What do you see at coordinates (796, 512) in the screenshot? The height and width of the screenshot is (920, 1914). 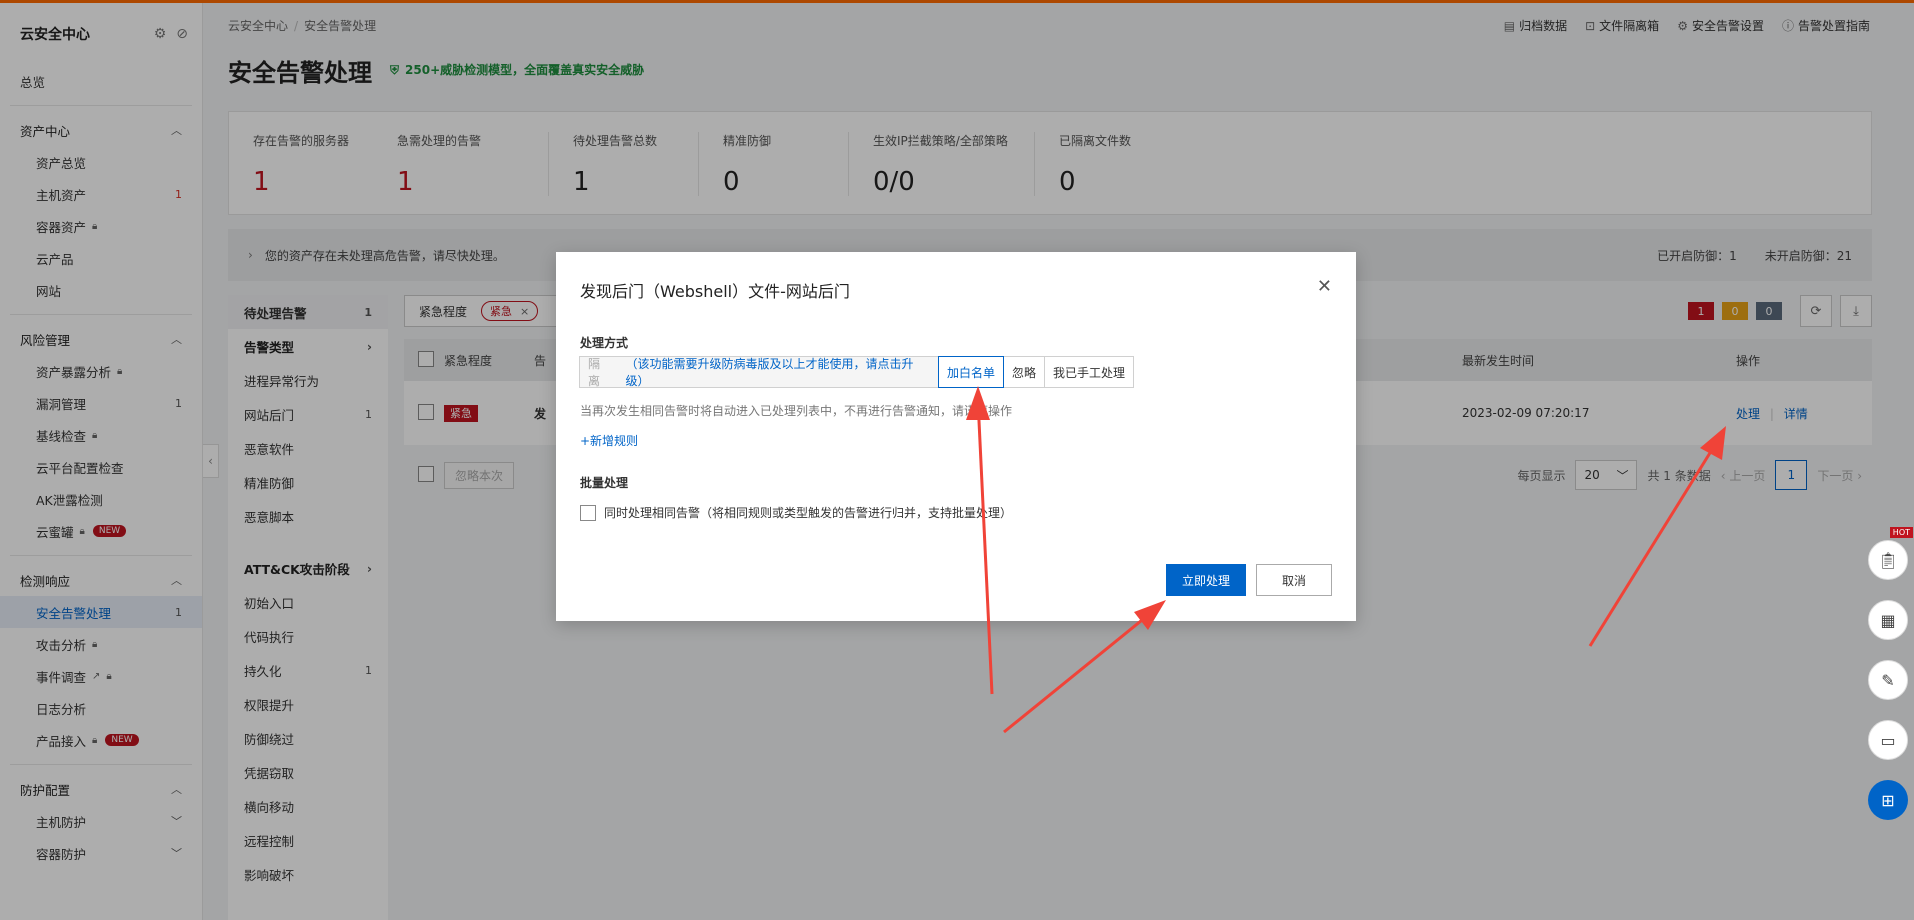 I see `batch-option: 同时处理相同告警（将相同规则或类型触发的告警进行归并，支持批量处理）` at bounding box center [796, 512].